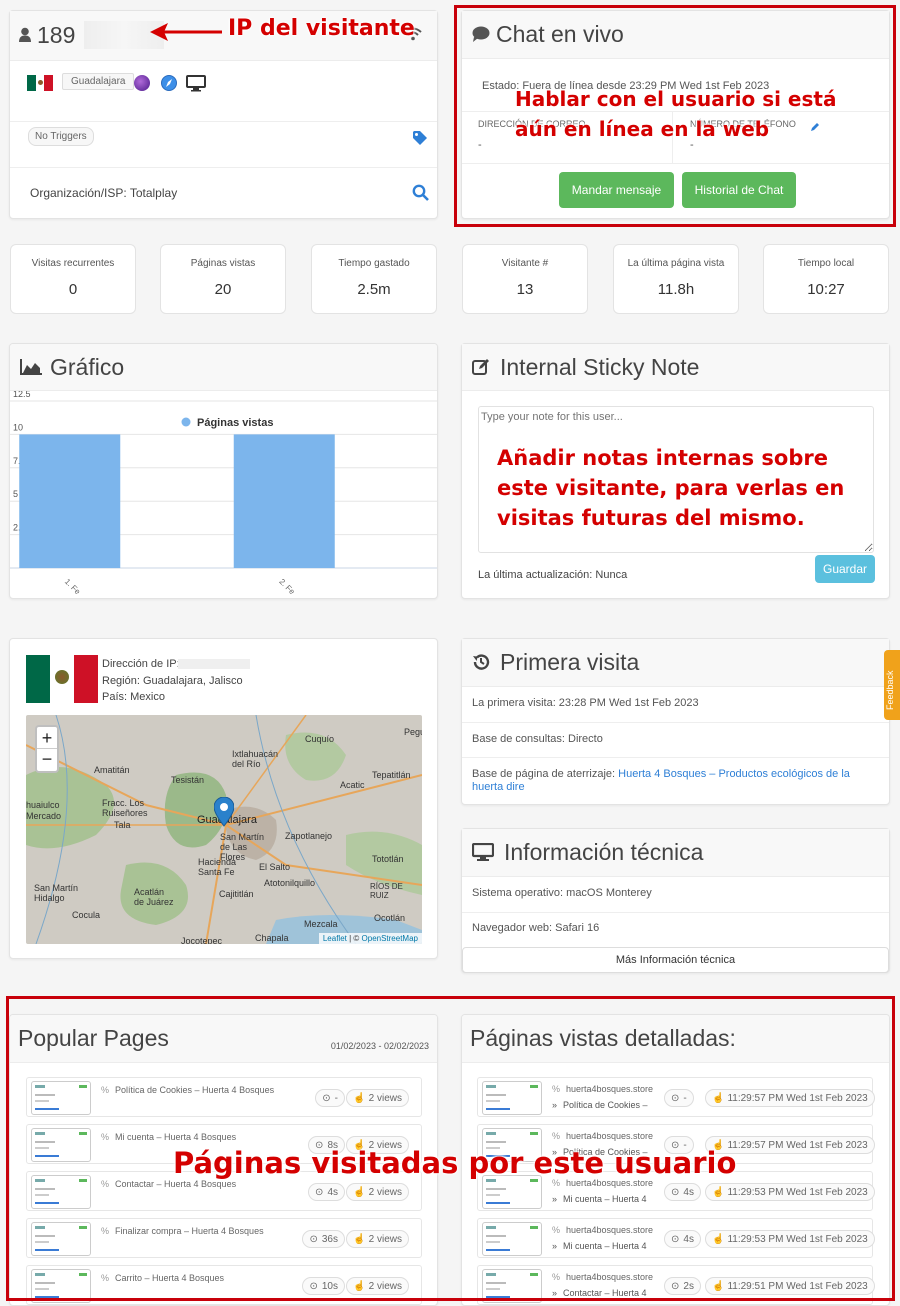  Describe the element at coordinates (321, 924) in the screenshot. I see `map-label-mezcala: Mezcala` at that location.